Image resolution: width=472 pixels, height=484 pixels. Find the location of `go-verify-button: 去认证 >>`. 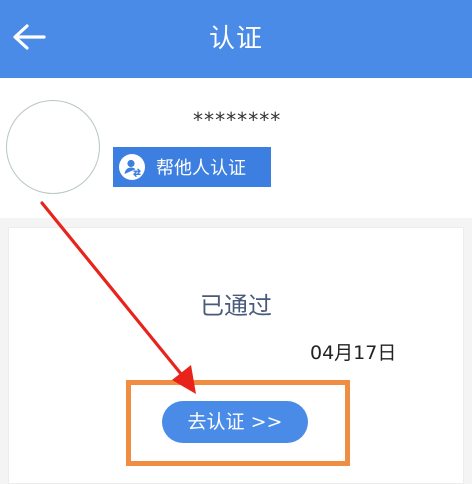

go-verify-button: 去认证 >> is located at coordinates (235, 422).